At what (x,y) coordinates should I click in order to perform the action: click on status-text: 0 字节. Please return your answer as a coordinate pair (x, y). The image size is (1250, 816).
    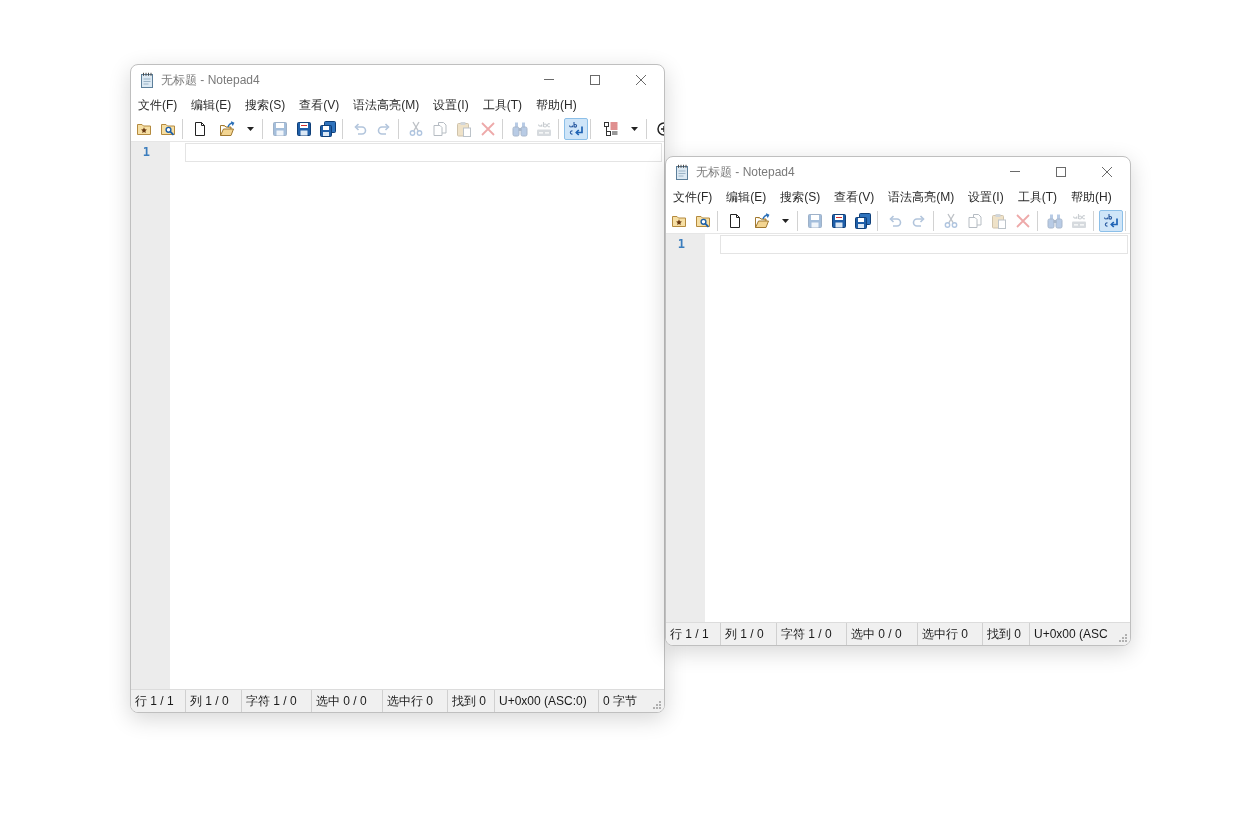
    Looking at the image, I should click on (619, 701).